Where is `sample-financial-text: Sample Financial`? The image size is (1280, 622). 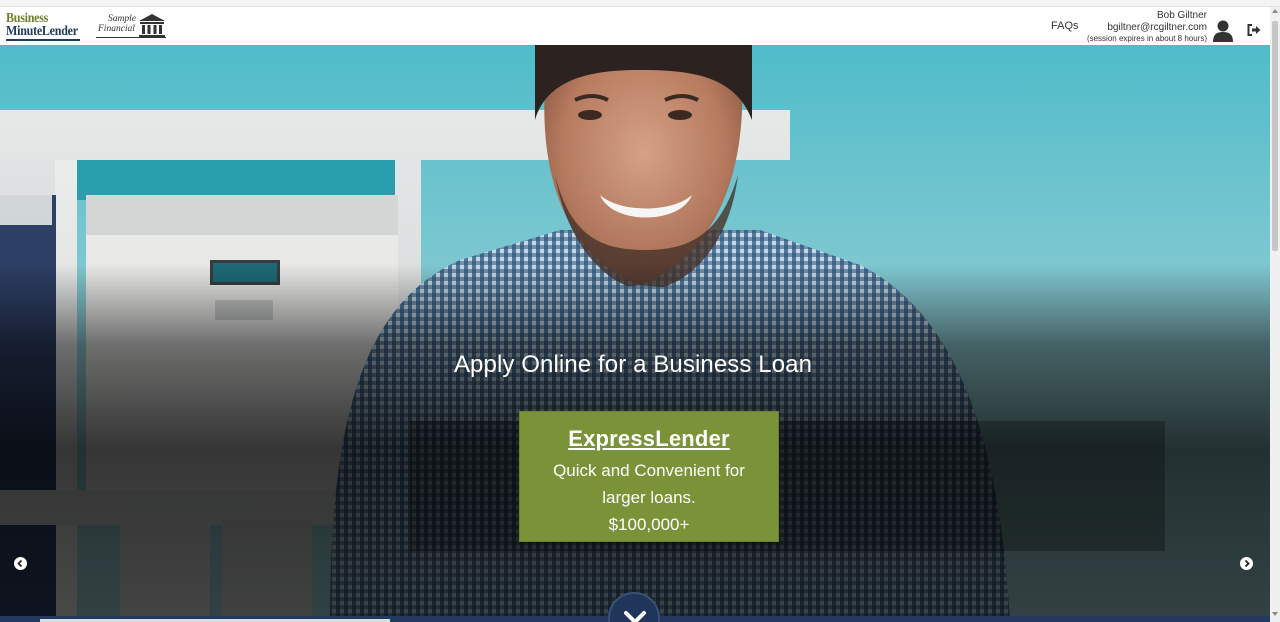 sample-financial-text: Sample Financial is located at coordinates (120, 24).